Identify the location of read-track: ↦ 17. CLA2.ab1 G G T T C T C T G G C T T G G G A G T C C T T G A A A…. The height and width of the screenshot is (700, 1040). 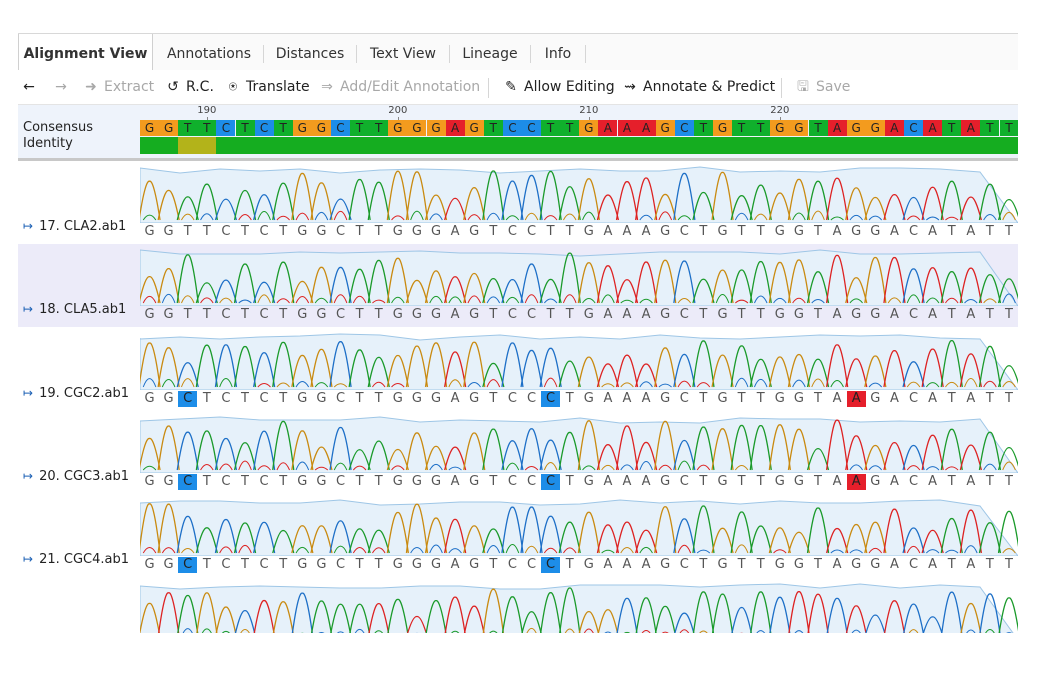
(518, 202).